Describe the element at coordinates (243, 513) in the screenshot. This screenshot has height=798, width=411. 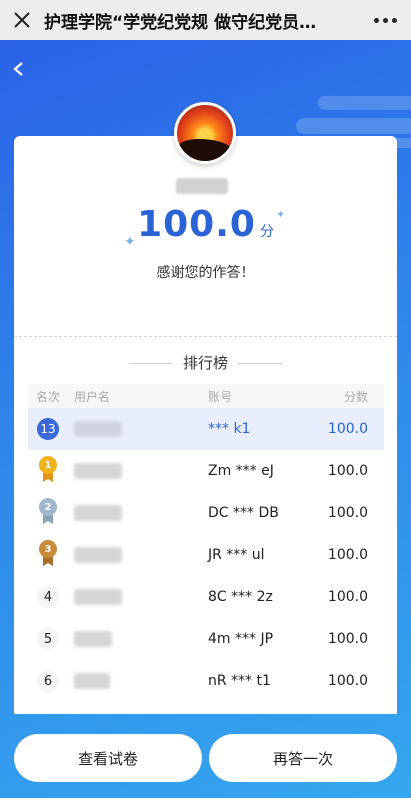
I see `account: DC *** DB` at that location.